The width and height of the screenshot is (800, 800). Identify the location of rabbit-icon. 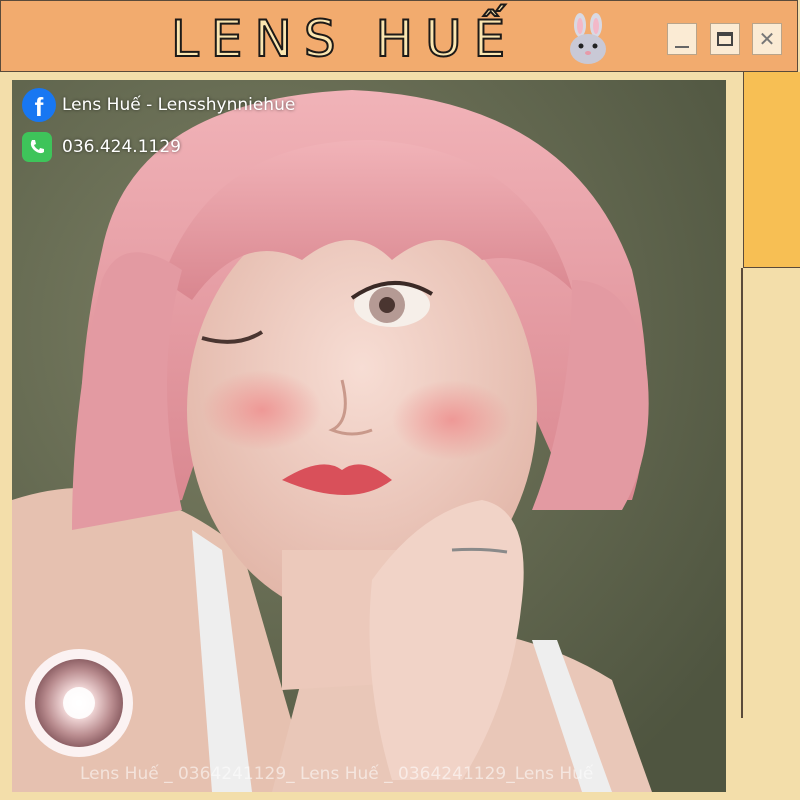
(588, 38).